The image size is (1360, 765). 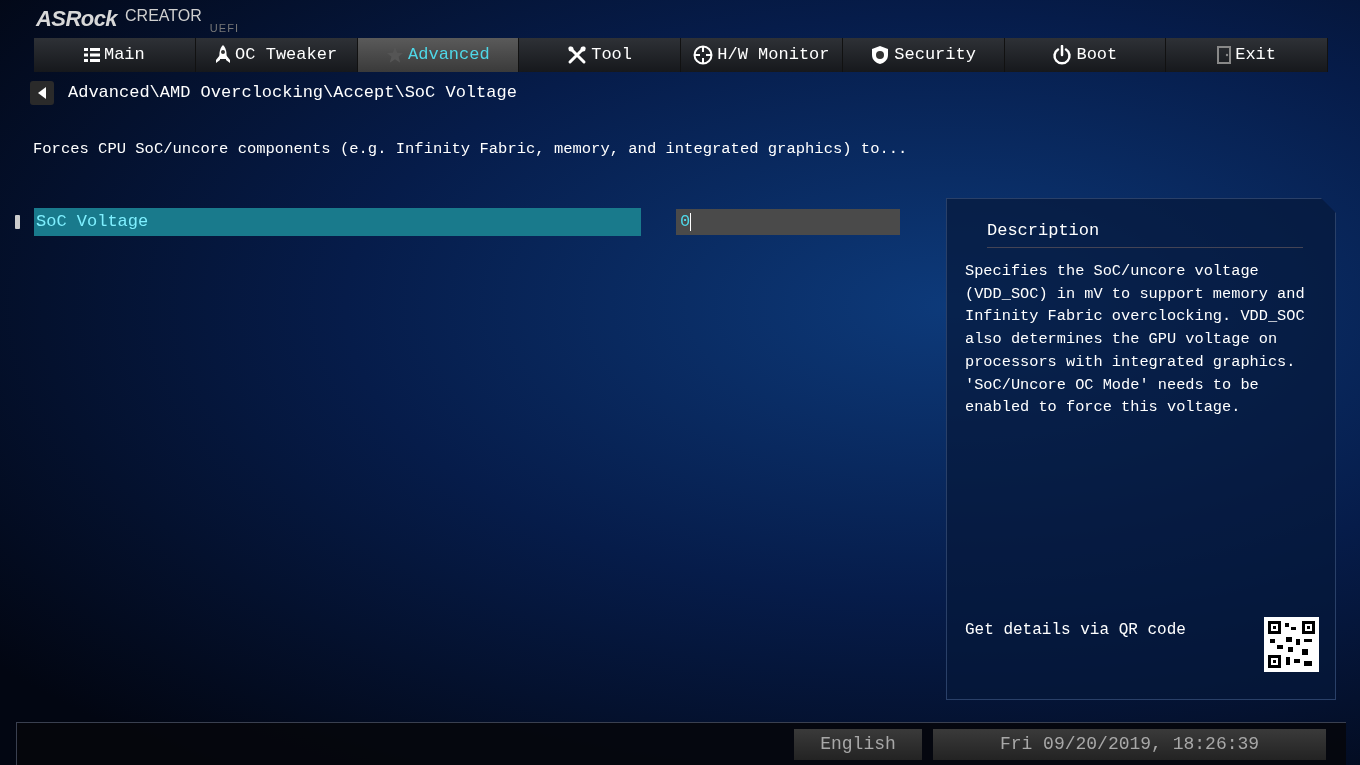 I want to click on menu-tab: Security, so click(x=923, y=55).